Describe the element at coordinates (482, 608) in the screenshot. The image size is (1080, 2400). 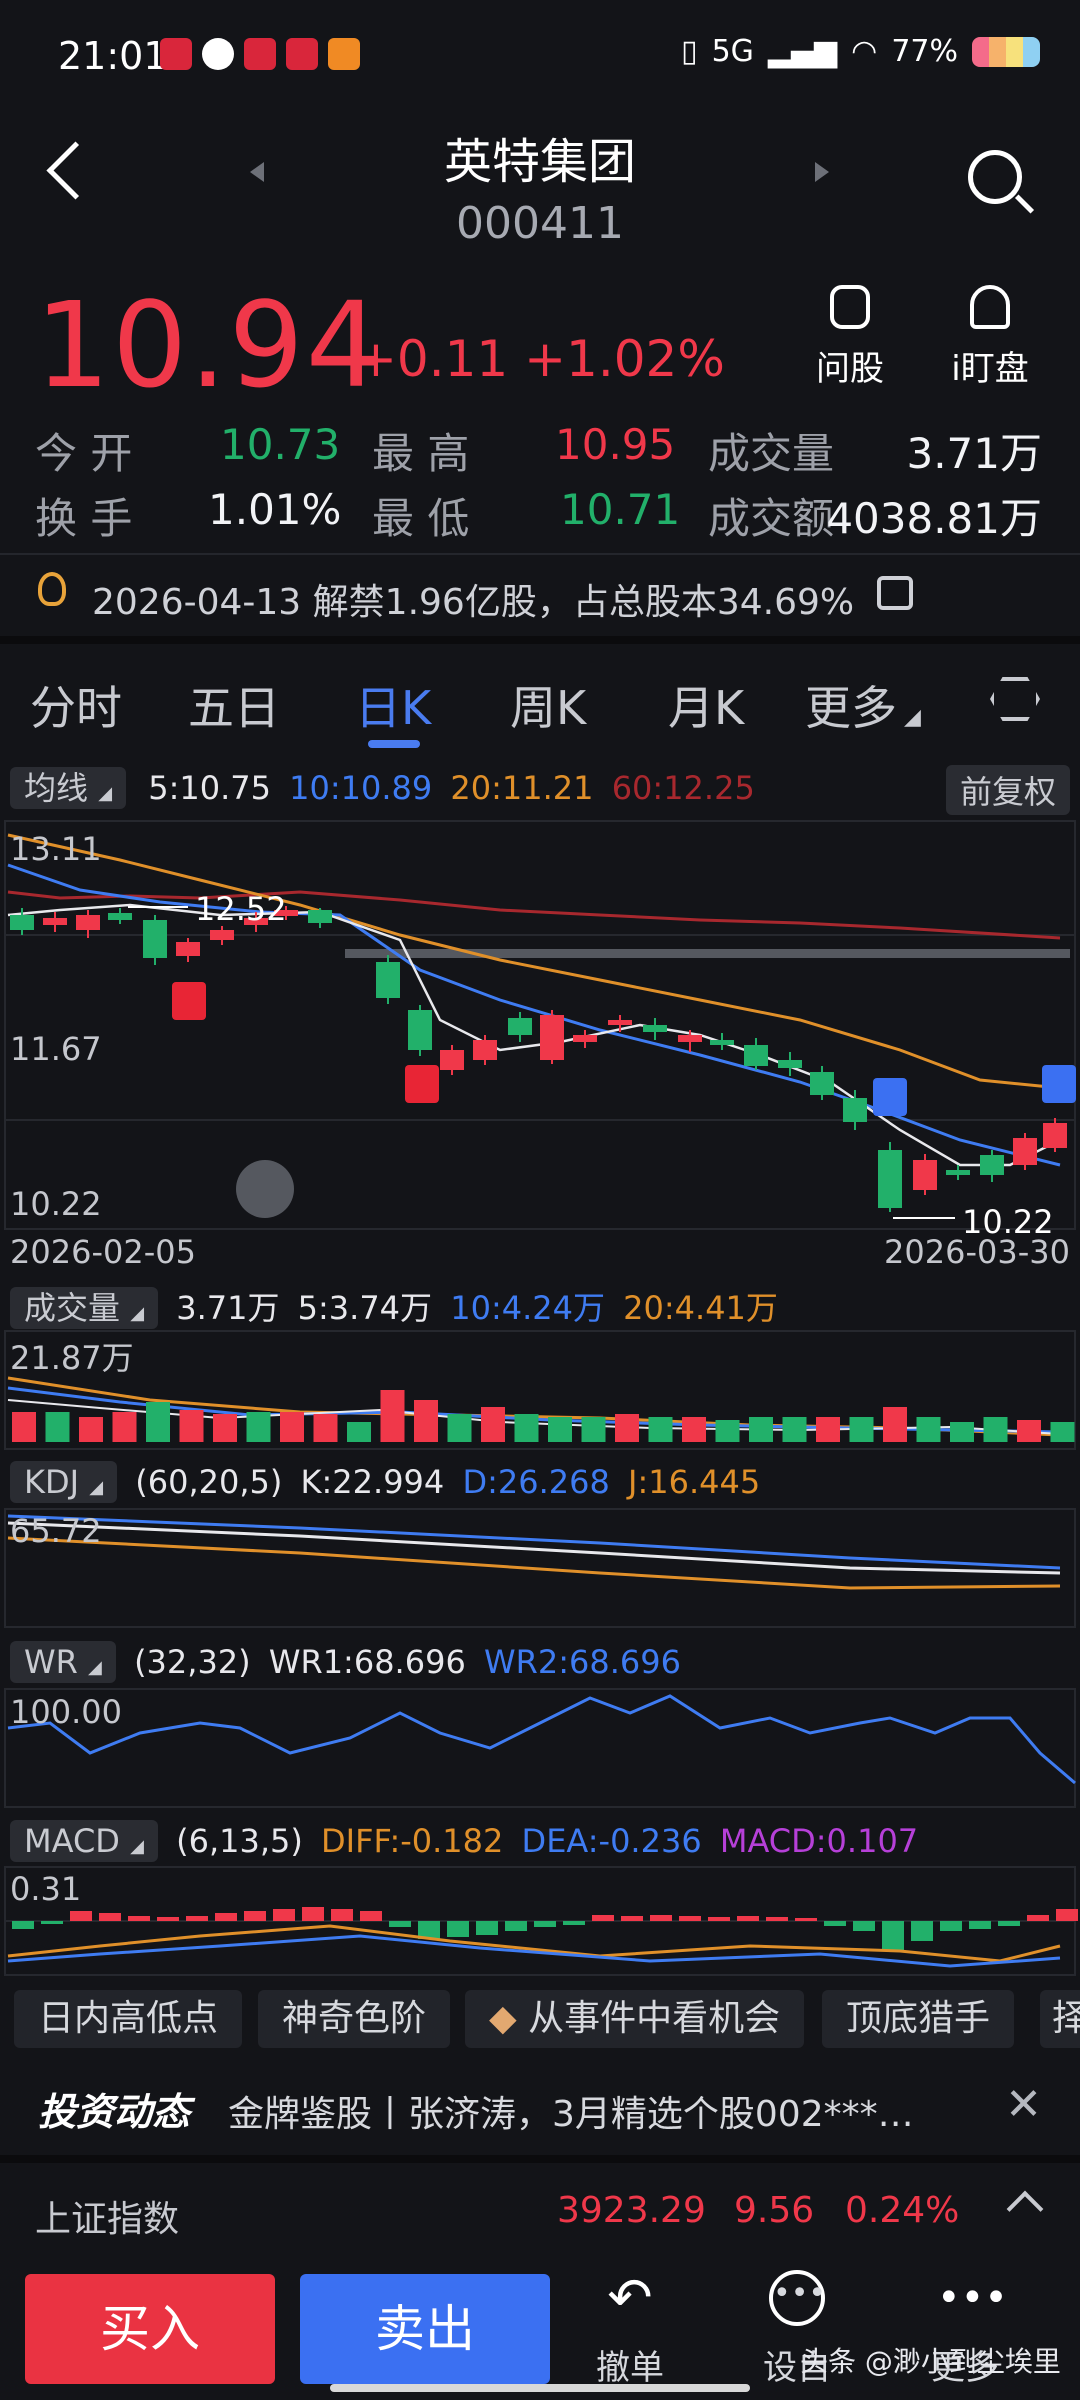
I see `unlock-notice: 2026-04-13 解禁1.96亿股，占总股本34.69%` at that location.